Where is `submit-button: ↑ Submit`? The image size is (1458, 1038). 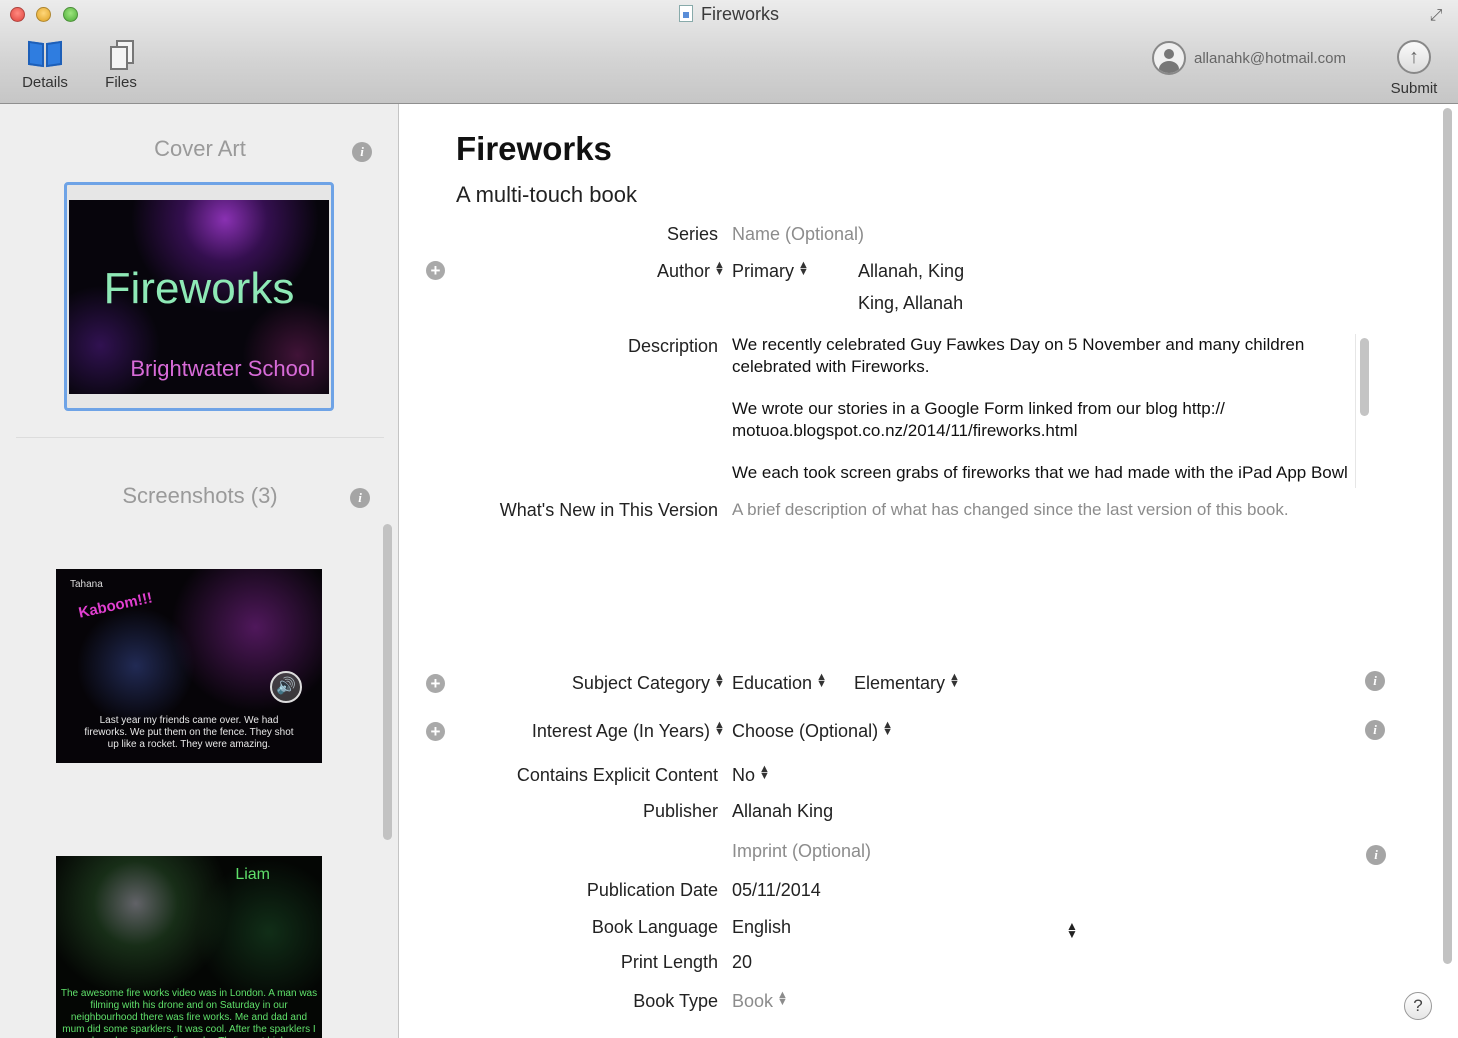 submit-button: ↑ Submit is located at coordinates (1414, 68).